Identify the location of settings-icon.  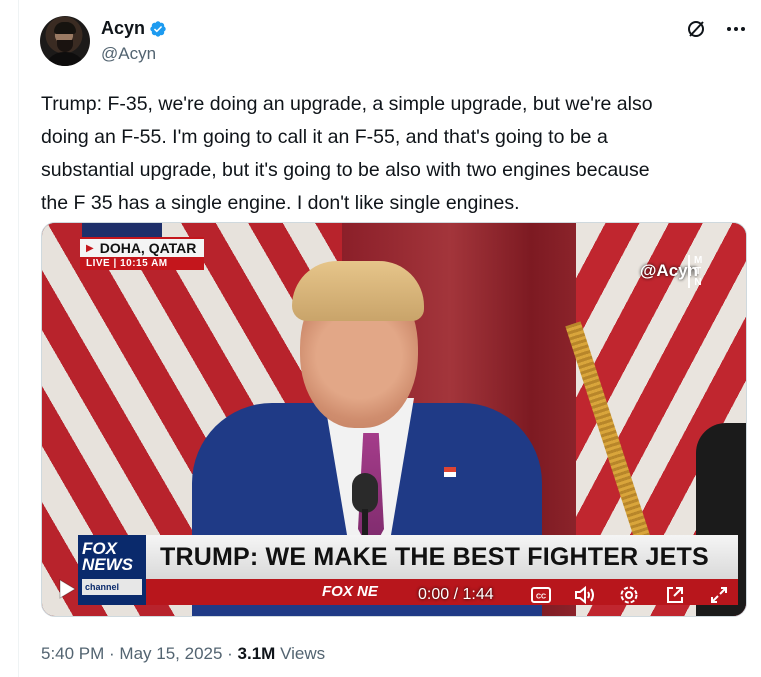
(629, 595).